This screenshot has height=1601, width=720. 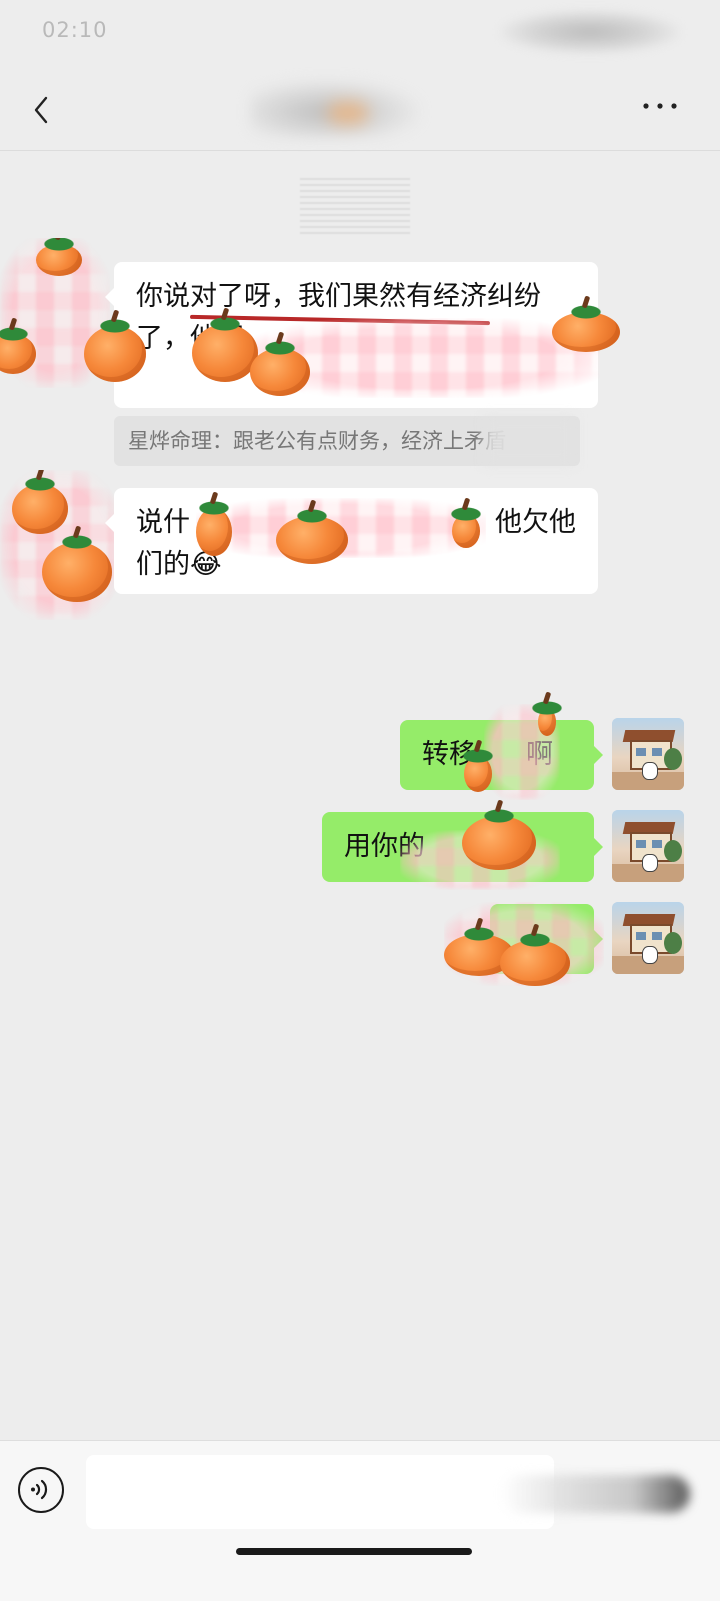 I want to click on message-text-fragment: 他欠他, so click(x=535, y=522).